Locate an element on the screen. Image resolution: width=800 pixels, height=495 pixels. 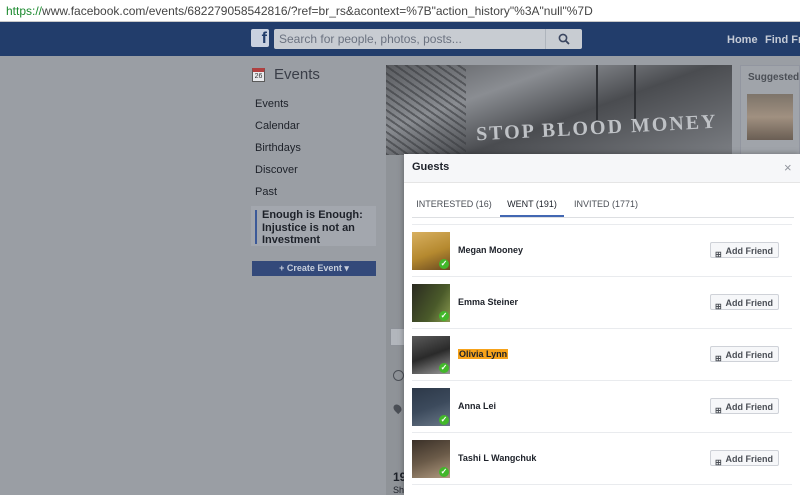
list-item: ✓ Olivia Lynn ⊞ Add Friend is located at coordinates (602, 354).